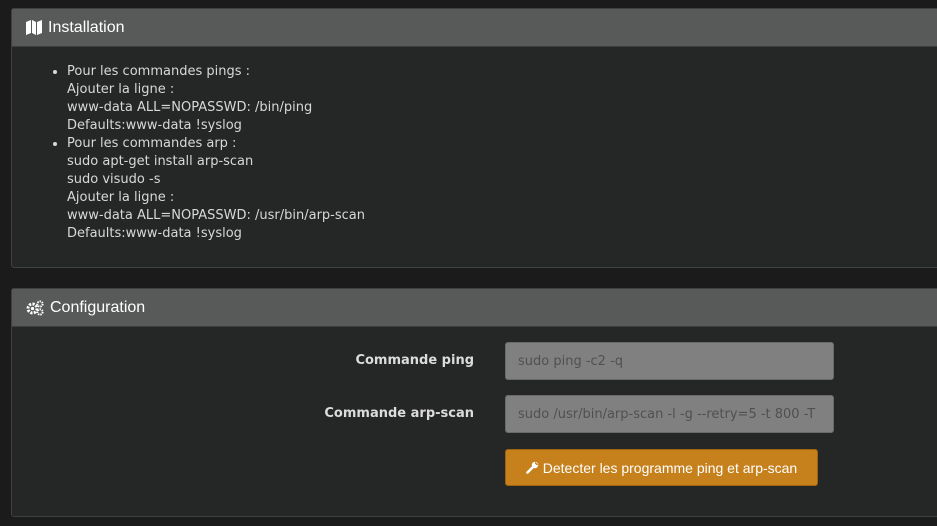 This screenshot has width=937, height=526. What do you see at coordinates (114, 179) in the screenshot?
I see `instruction-line: sudo visudo -s` at bounding box center [114, 179].